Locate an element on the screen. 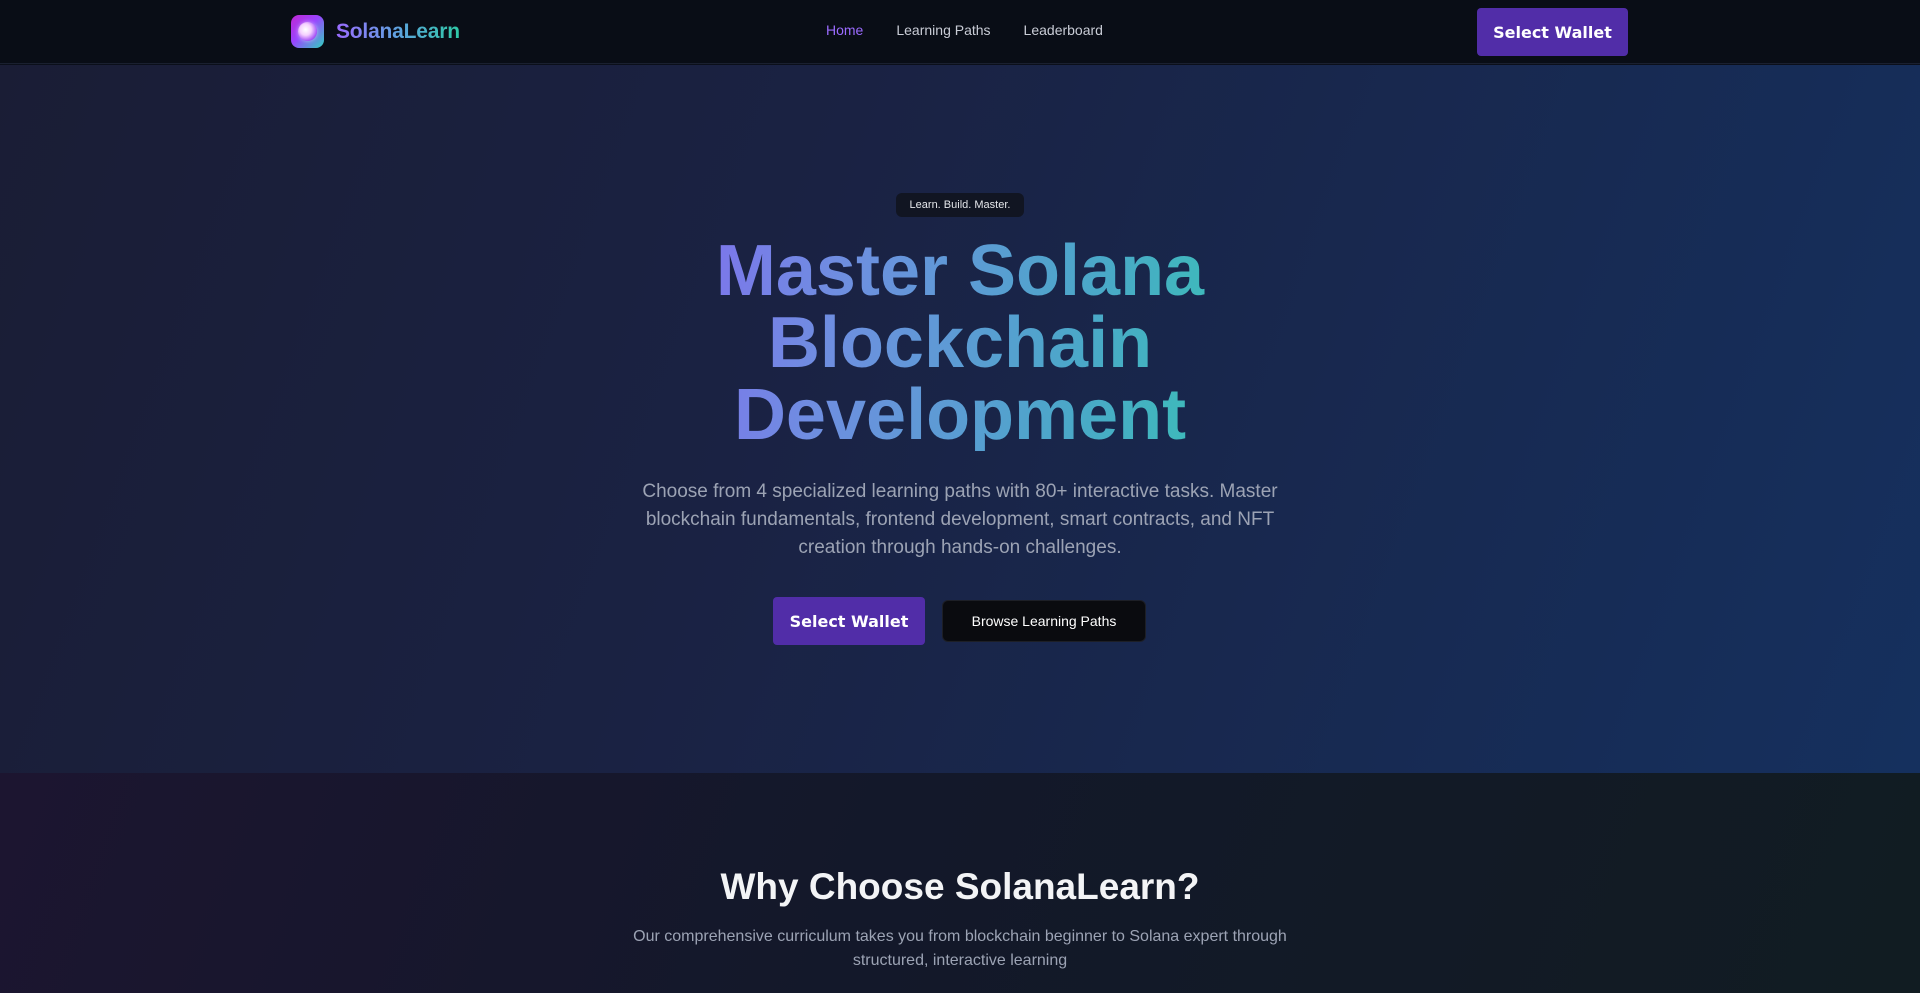  hero-badge: Learn. Build. Master. is located at coordinates (960, 205).